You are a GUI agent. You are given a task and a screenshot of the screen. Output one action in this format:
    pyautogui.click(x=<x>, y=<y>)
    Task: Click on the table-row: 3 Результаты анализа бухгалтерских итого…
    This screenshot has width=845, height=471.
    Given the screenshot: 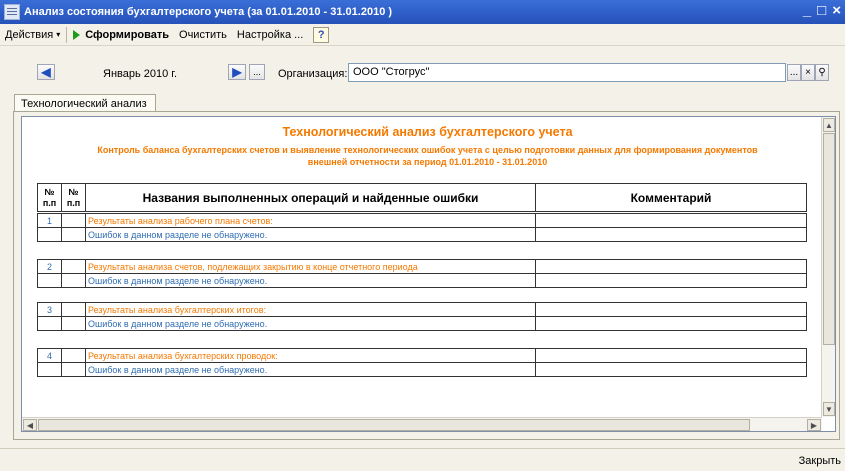 What is the action you would take?
    pyautogui.click(x=422, y=309)
    